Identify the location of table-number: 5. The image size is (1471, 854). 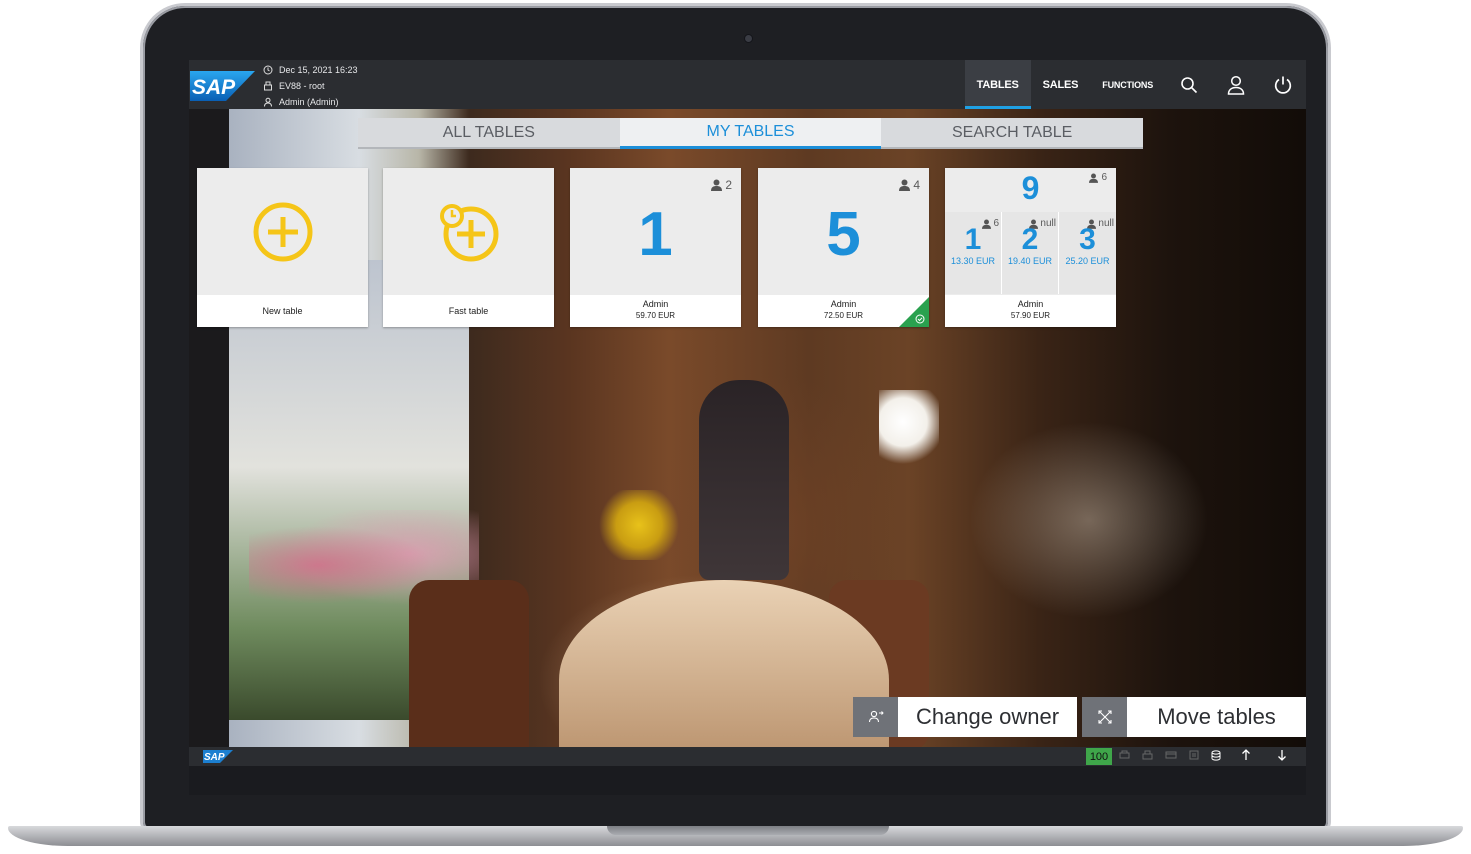
(843, 234).